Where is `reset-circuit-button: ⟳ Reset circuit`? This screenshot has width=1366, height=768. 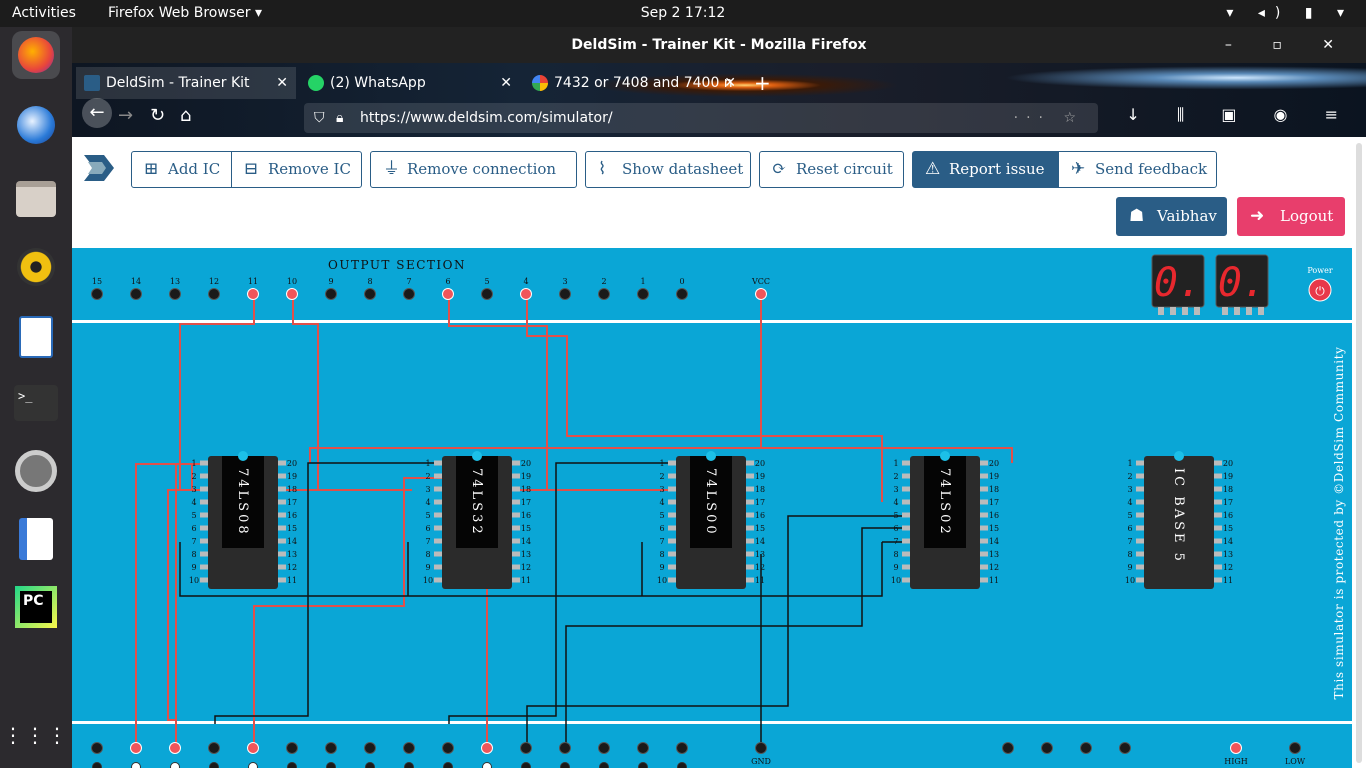
reset-circuit-button: ⟳ Reset circuit is located at coordinates (831, 169).